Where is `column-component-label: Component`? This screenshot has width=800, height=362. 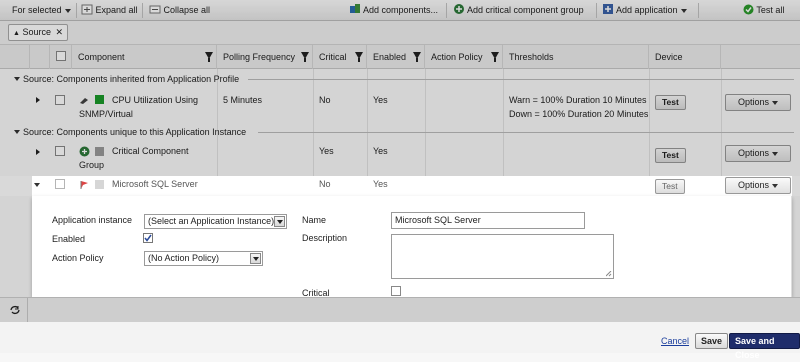 column-component-label: Component is located at coordinates (101, 57).